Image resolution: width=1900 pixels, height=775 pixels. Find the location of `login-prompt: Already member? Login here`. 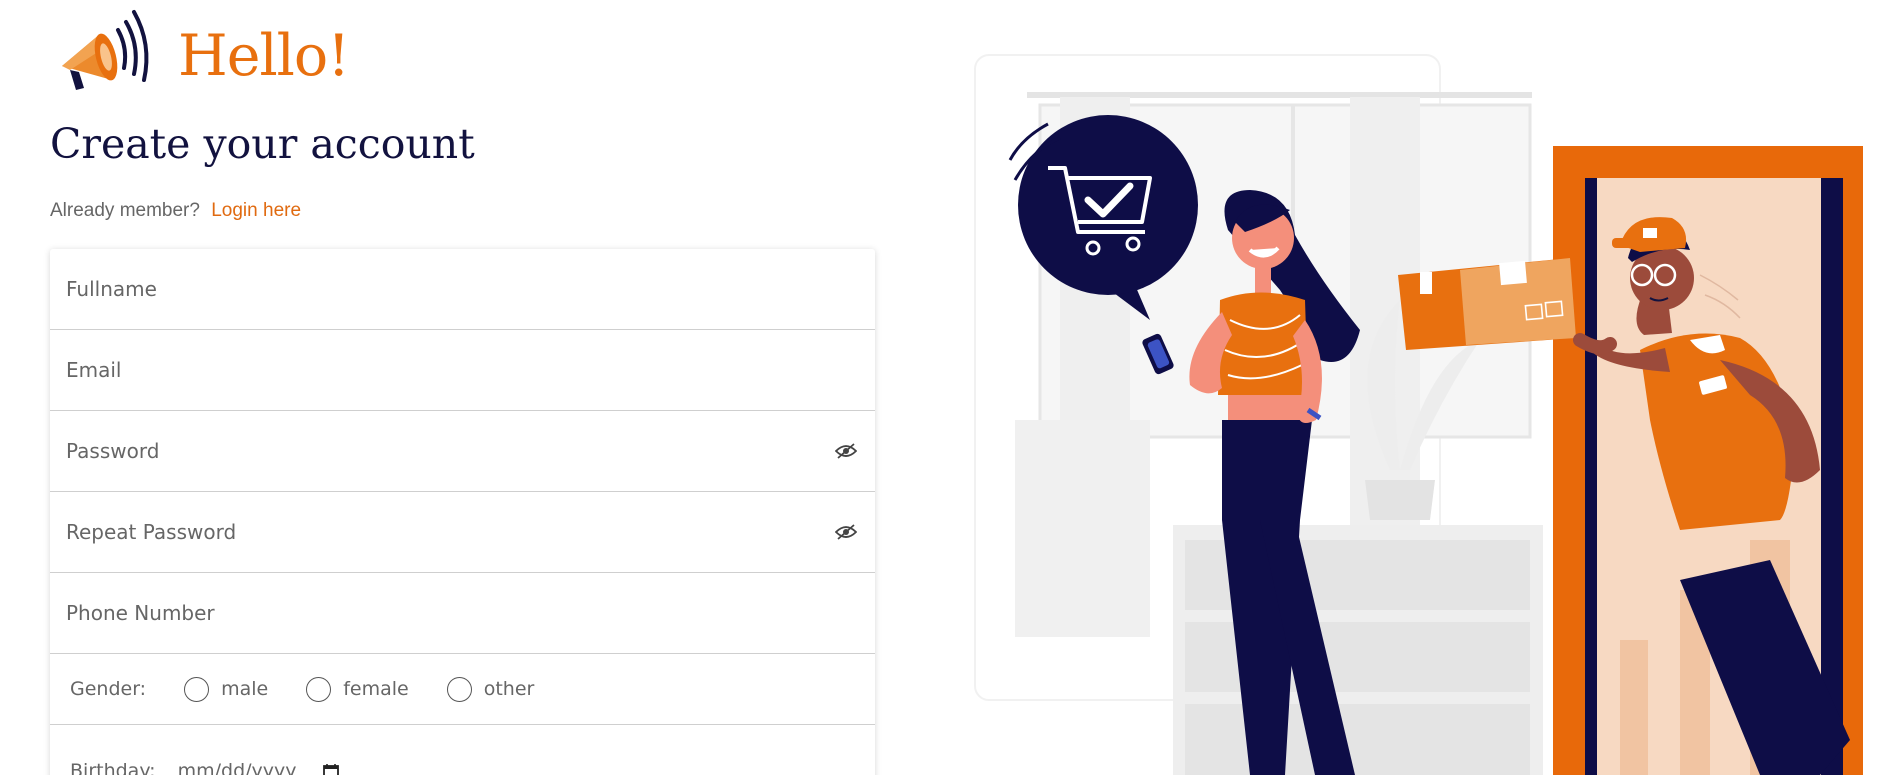

login-prompt: Already member? Login here is located at coordinates (175, 211).